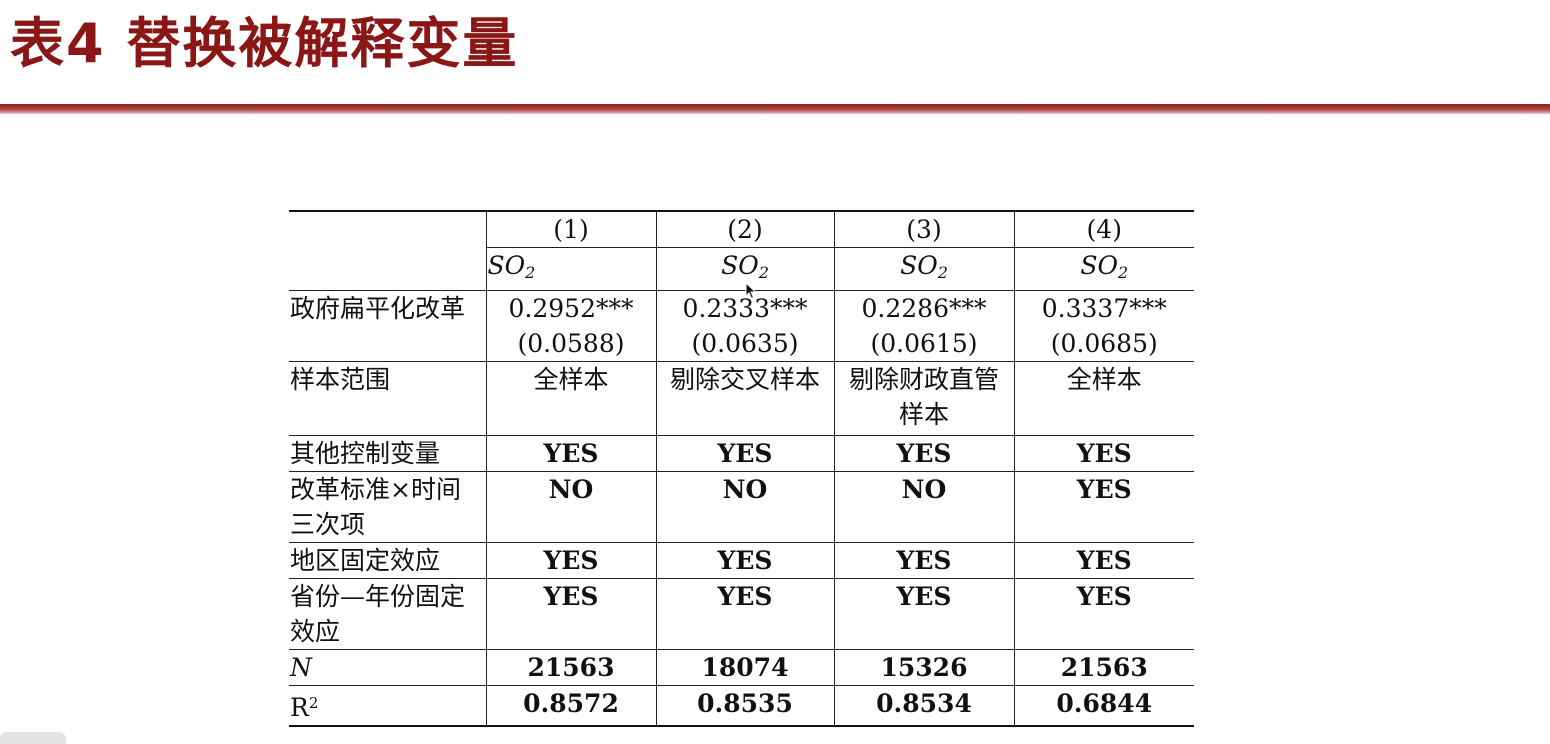 Image resolution: width=1550 pixels, height=744 pixels. Describe the element at coordinates (299, 707) in the screenshot. I see `r2-label-base: R` at that location.